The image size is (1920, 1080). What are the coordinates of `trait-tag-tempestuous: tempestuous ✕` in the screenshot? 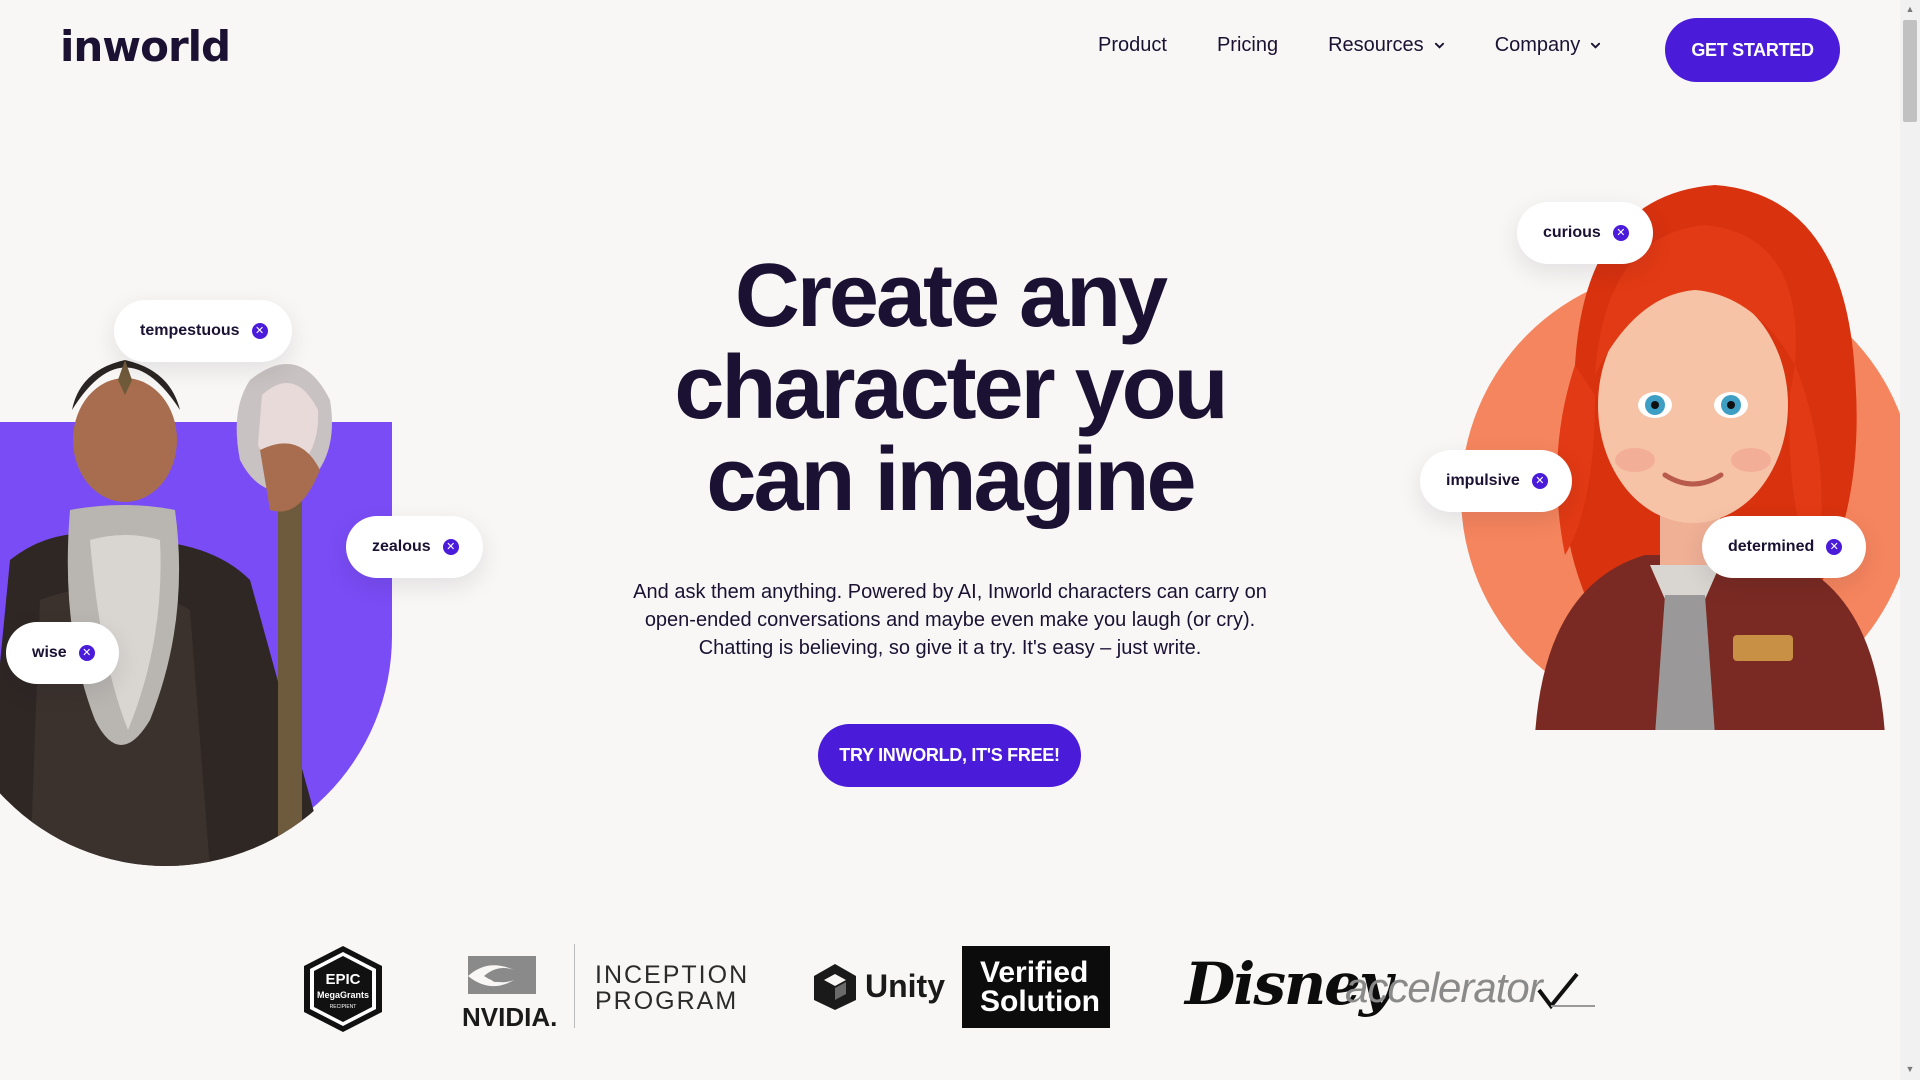 It's located at (203, 331).